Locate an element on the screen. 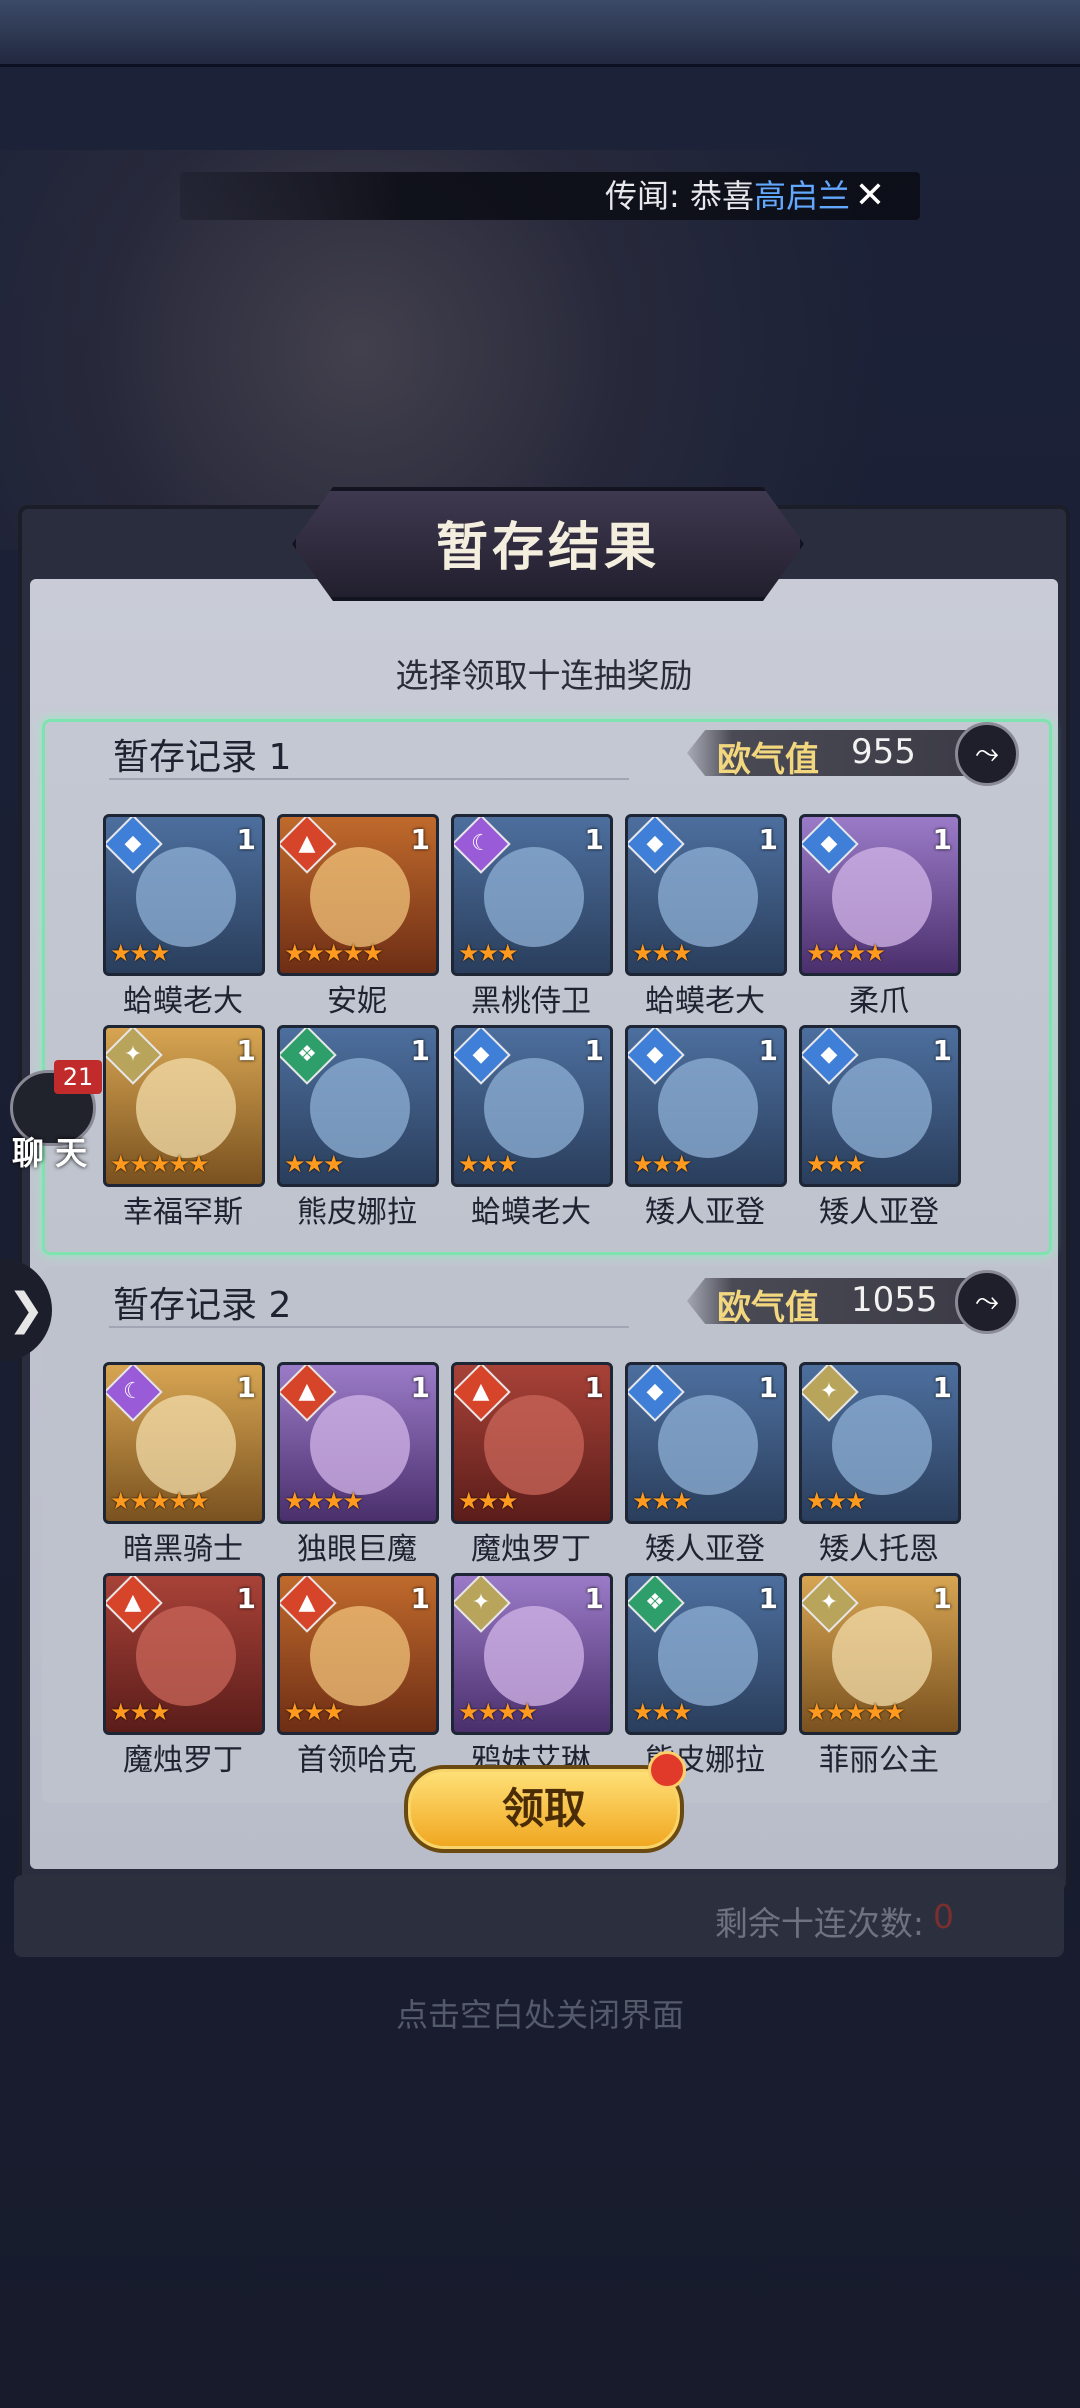 The width and height of the screenshot is (1080, 2408). dialog-subtitle: 选择领取十连抽奖励 is located at coordinates (544, 675).